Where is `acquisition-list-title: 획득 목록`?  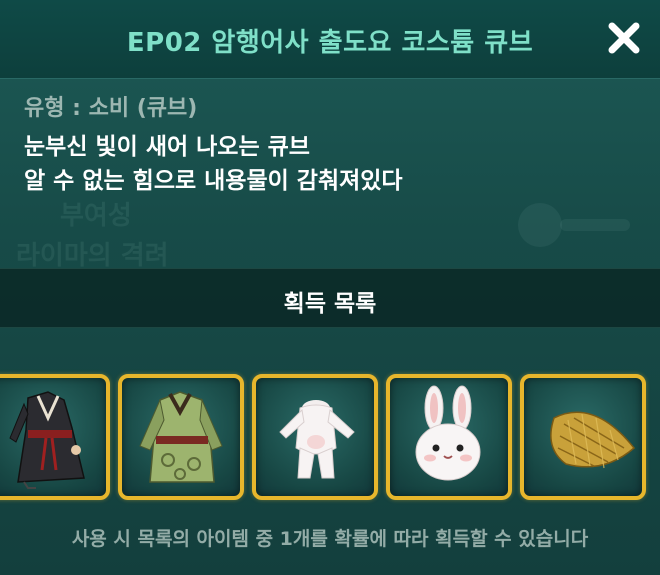 acquisition-list-title: 획득 목록 is located at coordinates (330, 304).